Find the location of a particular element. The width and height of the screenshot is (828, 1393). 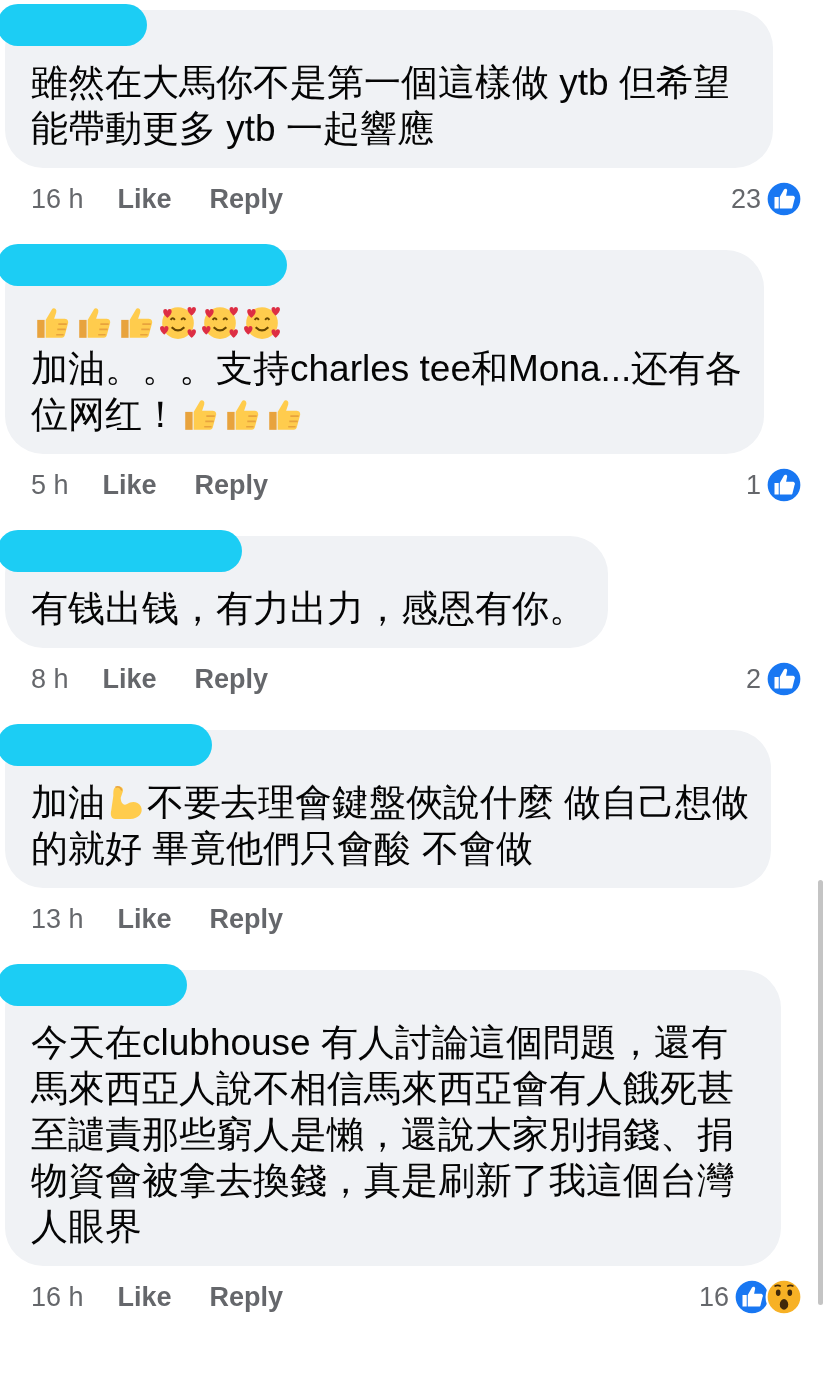

scrollbar is located at coordinates (820, 1092).